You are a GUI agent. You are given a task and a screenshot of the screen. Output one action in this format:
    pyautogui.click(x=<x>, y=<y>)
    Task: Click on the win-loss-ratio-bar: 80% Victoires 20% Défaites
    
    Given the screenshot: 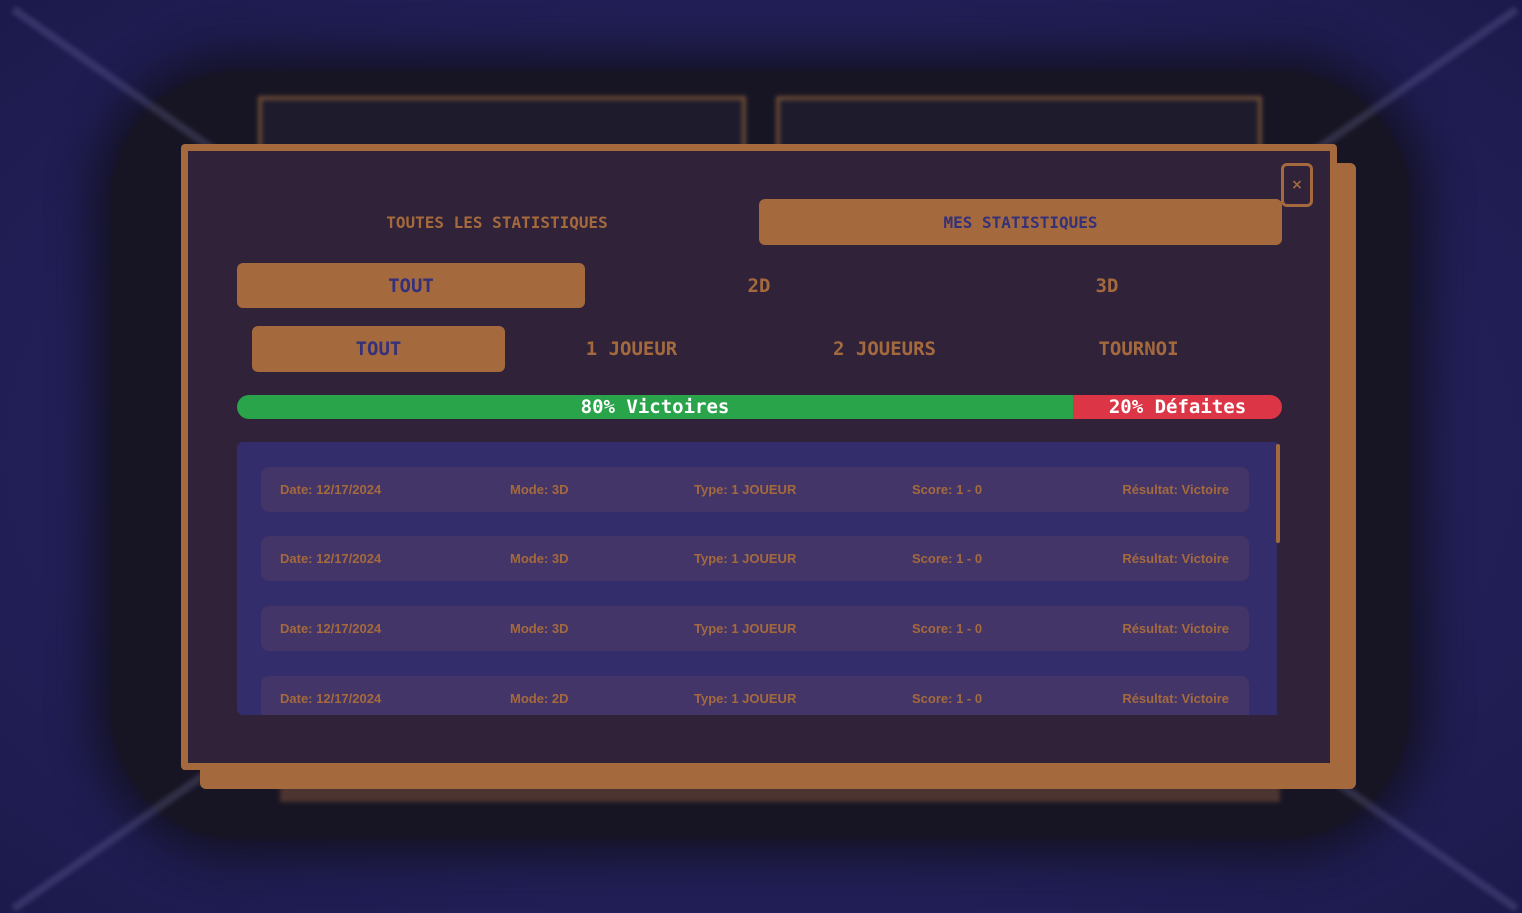 What is the action you would take?
    pyautogui.click(x=759, y=407)
    